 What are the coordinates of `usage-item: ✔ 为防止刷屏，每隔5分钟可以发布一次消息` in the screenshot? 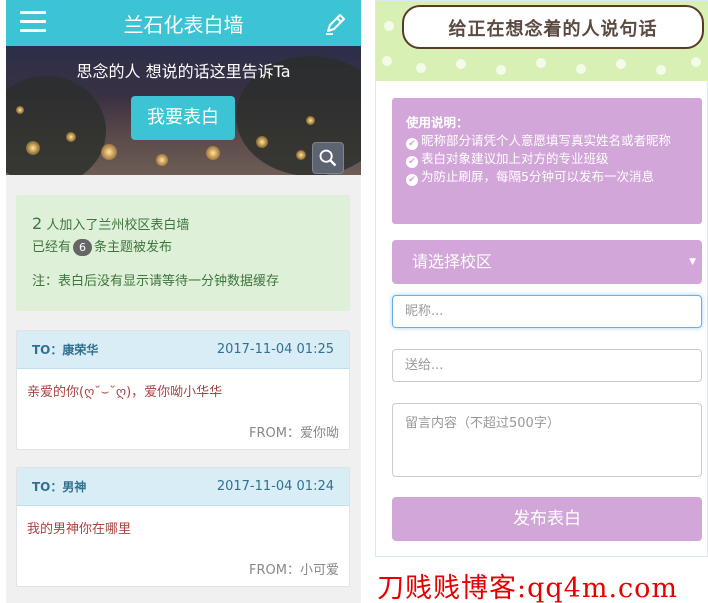 It's located at (547, 177).